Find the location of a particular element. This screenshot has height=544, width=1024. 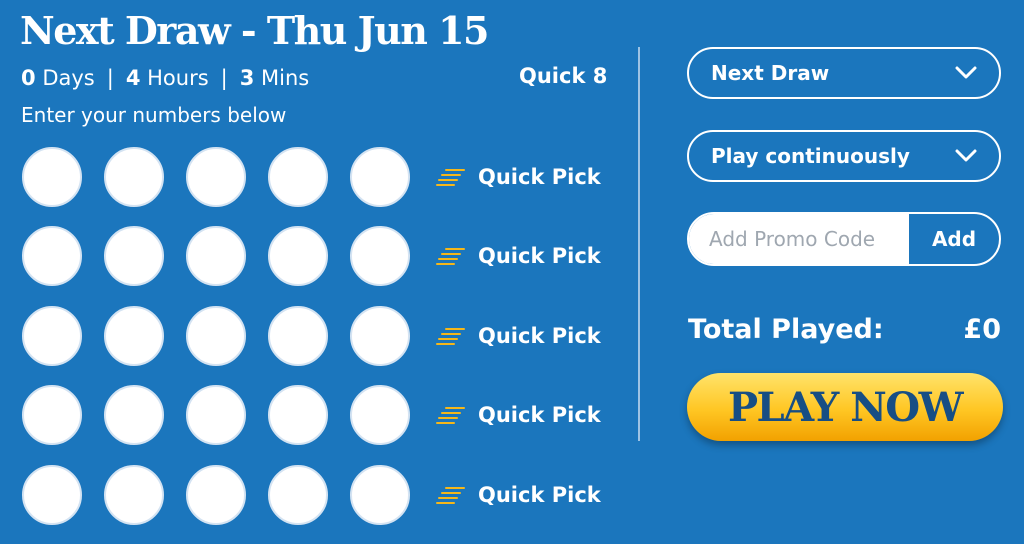

duration-select-value: Play continuously is located at coordinates (810, 156).